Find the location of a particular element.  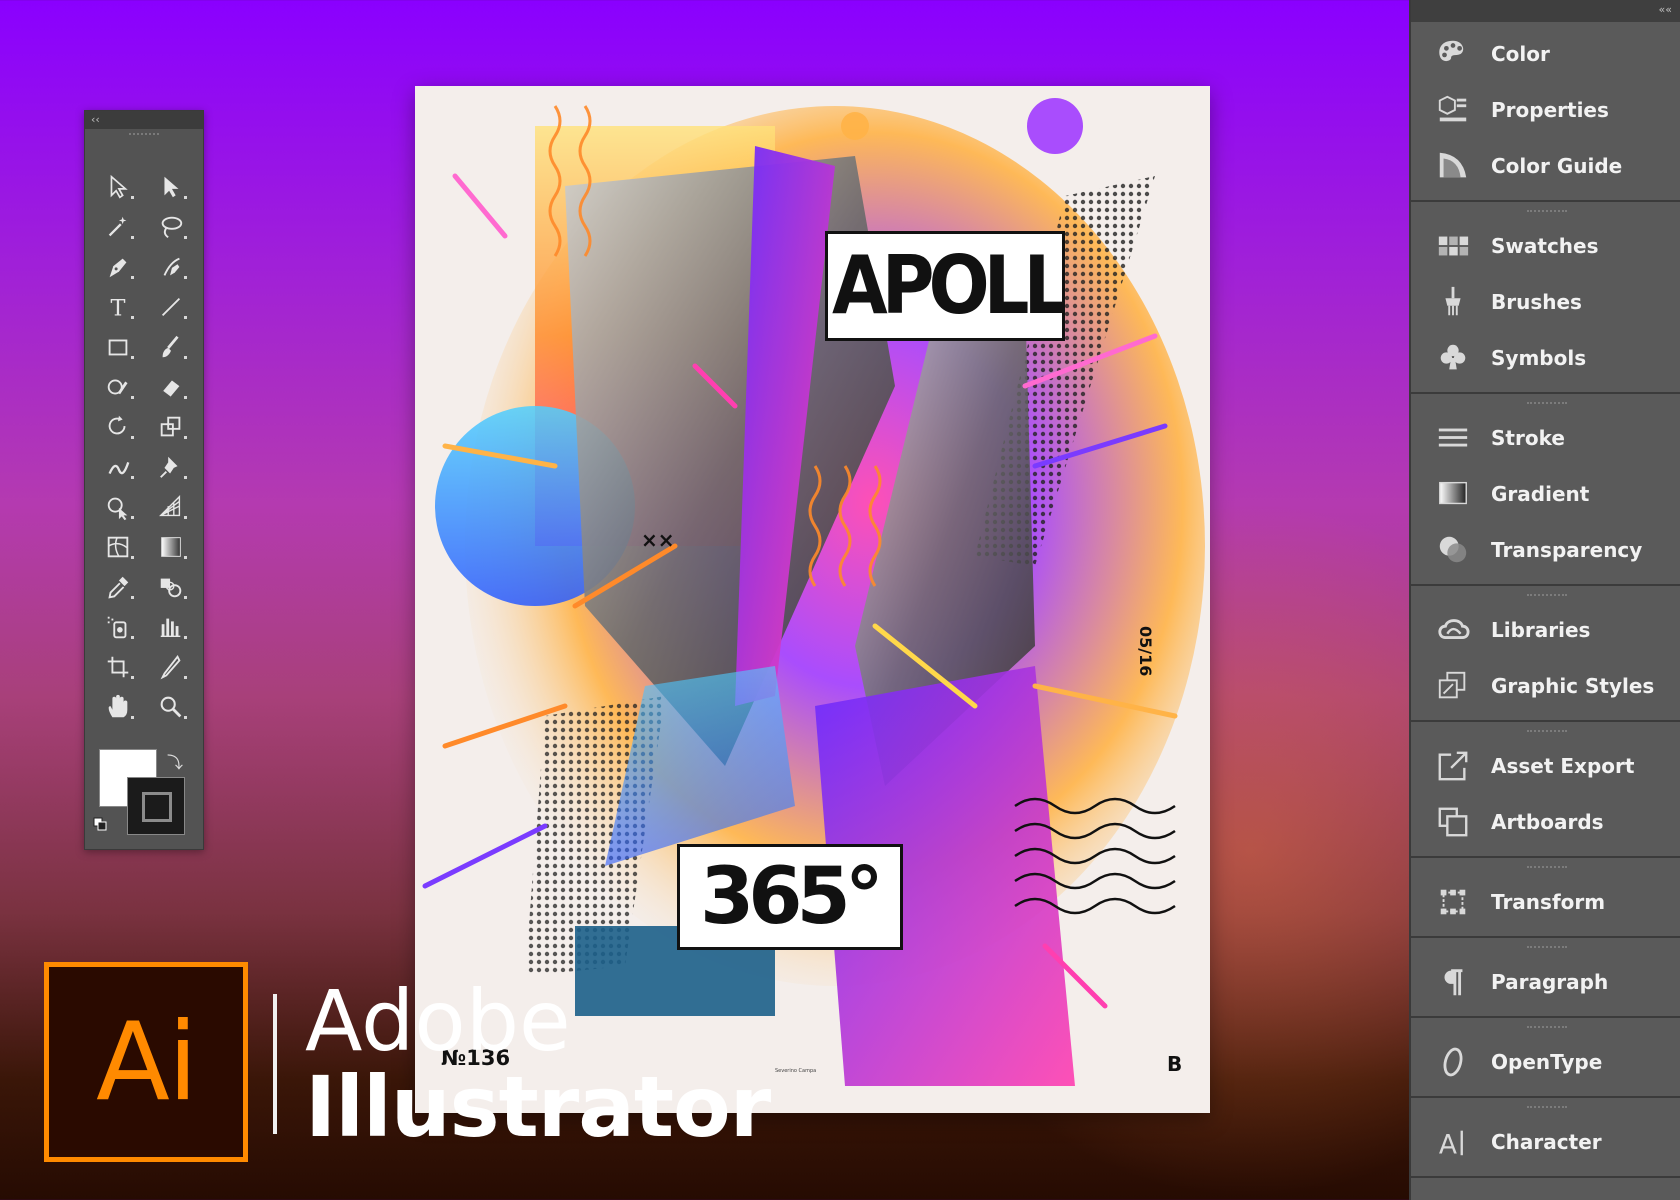

hand-icon is located at coordinates (117, 706).